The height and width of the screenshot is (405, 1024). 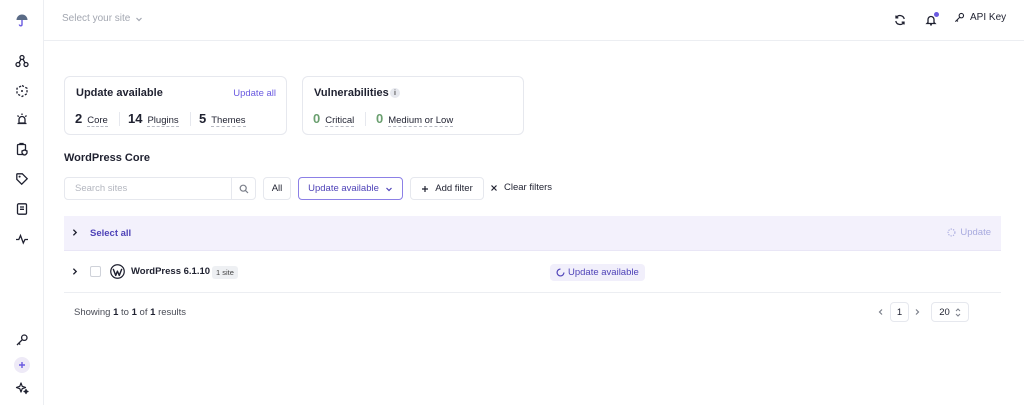 What do you see at coordinates (130, 312) in the screenshot?
I see `results-summary: Showing 1 to 1 of 1 results` at bounding box center [130, 312].